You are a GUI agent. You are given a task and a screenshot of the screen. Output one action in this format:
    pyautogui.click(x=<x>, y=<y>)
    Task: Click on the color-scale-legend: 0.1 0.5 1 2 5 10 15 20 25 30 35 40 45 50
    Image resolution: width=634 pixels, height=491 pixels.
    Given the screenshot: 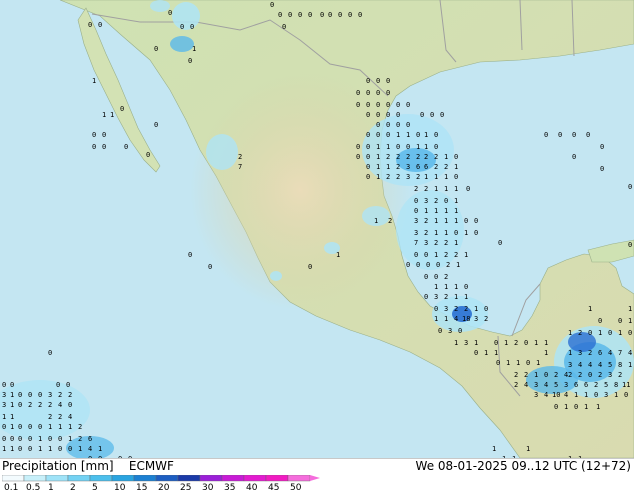 What is the action you would take?
    pyautogui.click(x=161, y=483)
    